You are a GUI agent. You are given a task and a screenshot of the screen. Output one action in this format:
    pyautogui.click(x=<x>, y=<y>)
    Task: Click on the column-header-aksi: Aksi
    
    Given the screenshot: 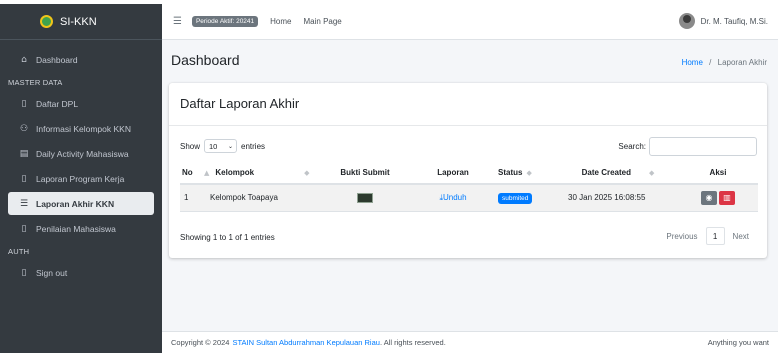 What is the action you would take?
    pyautogui.click(x=717, y=173)
    